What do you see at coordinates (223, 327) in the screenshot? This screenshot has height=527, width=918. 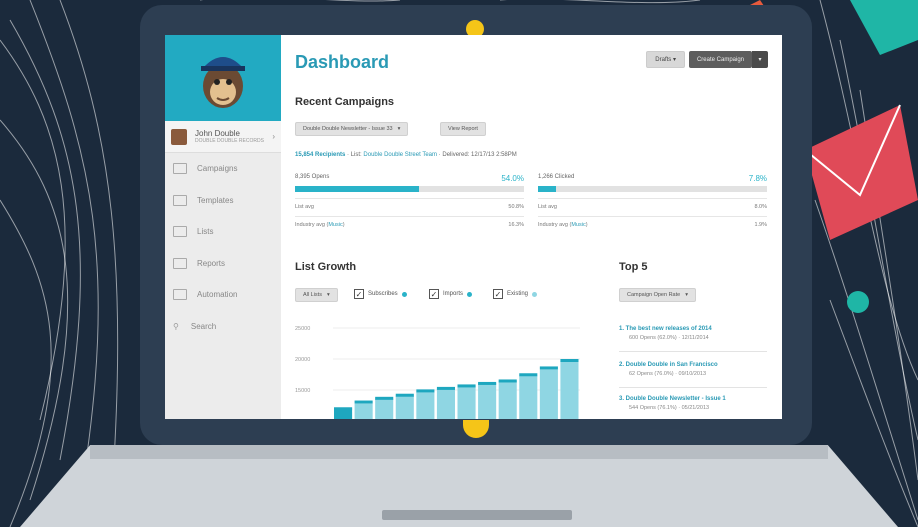 I see `sidebar-item-search: ⚲ Search` at bounding box center [223, 327].